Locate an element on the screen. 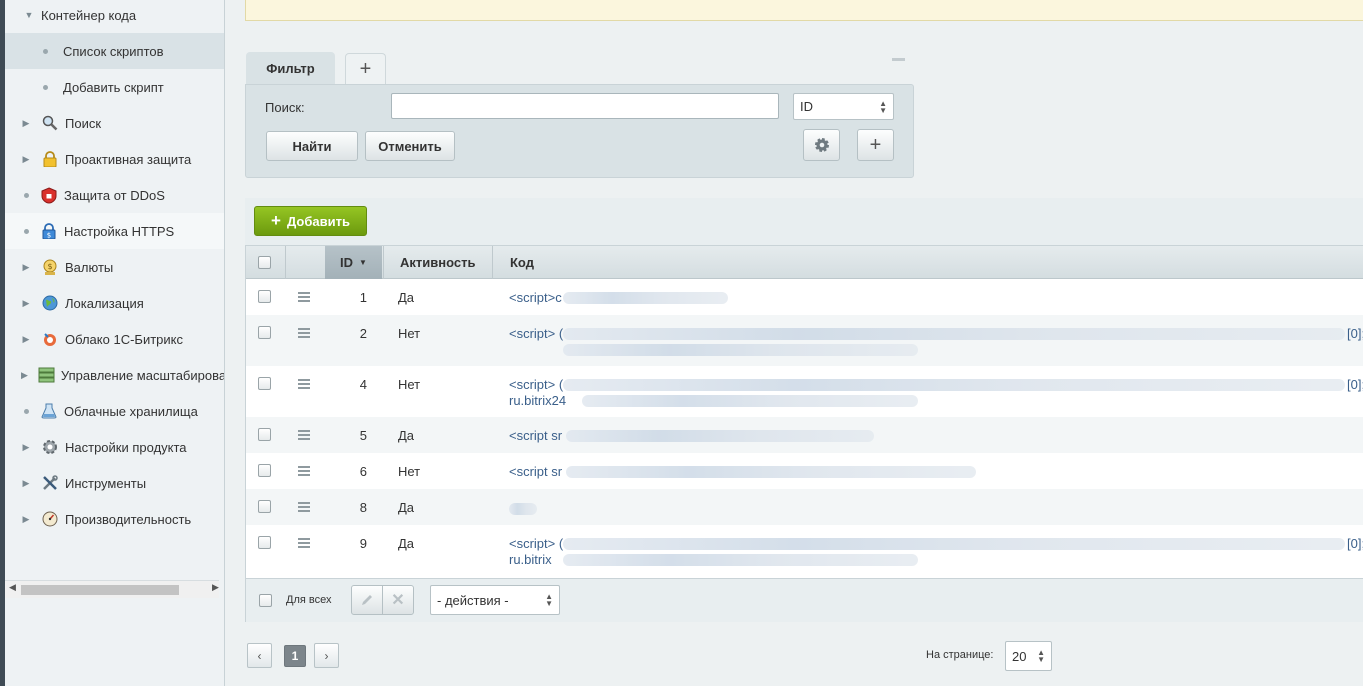 This screenshot has height=686, width=1363. chevron-down-icon: ▼ is located at coordinates (29, 15).